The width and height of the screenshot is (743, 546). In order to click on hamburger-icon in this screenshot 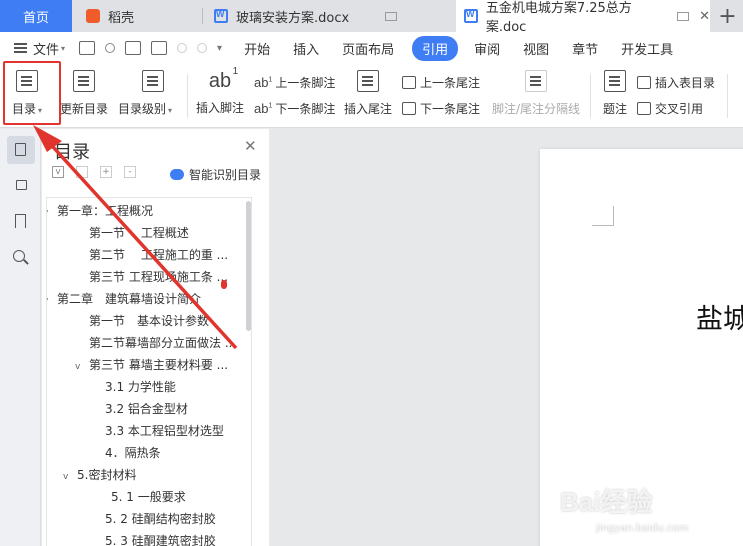, I will do `click(20, 48)`.